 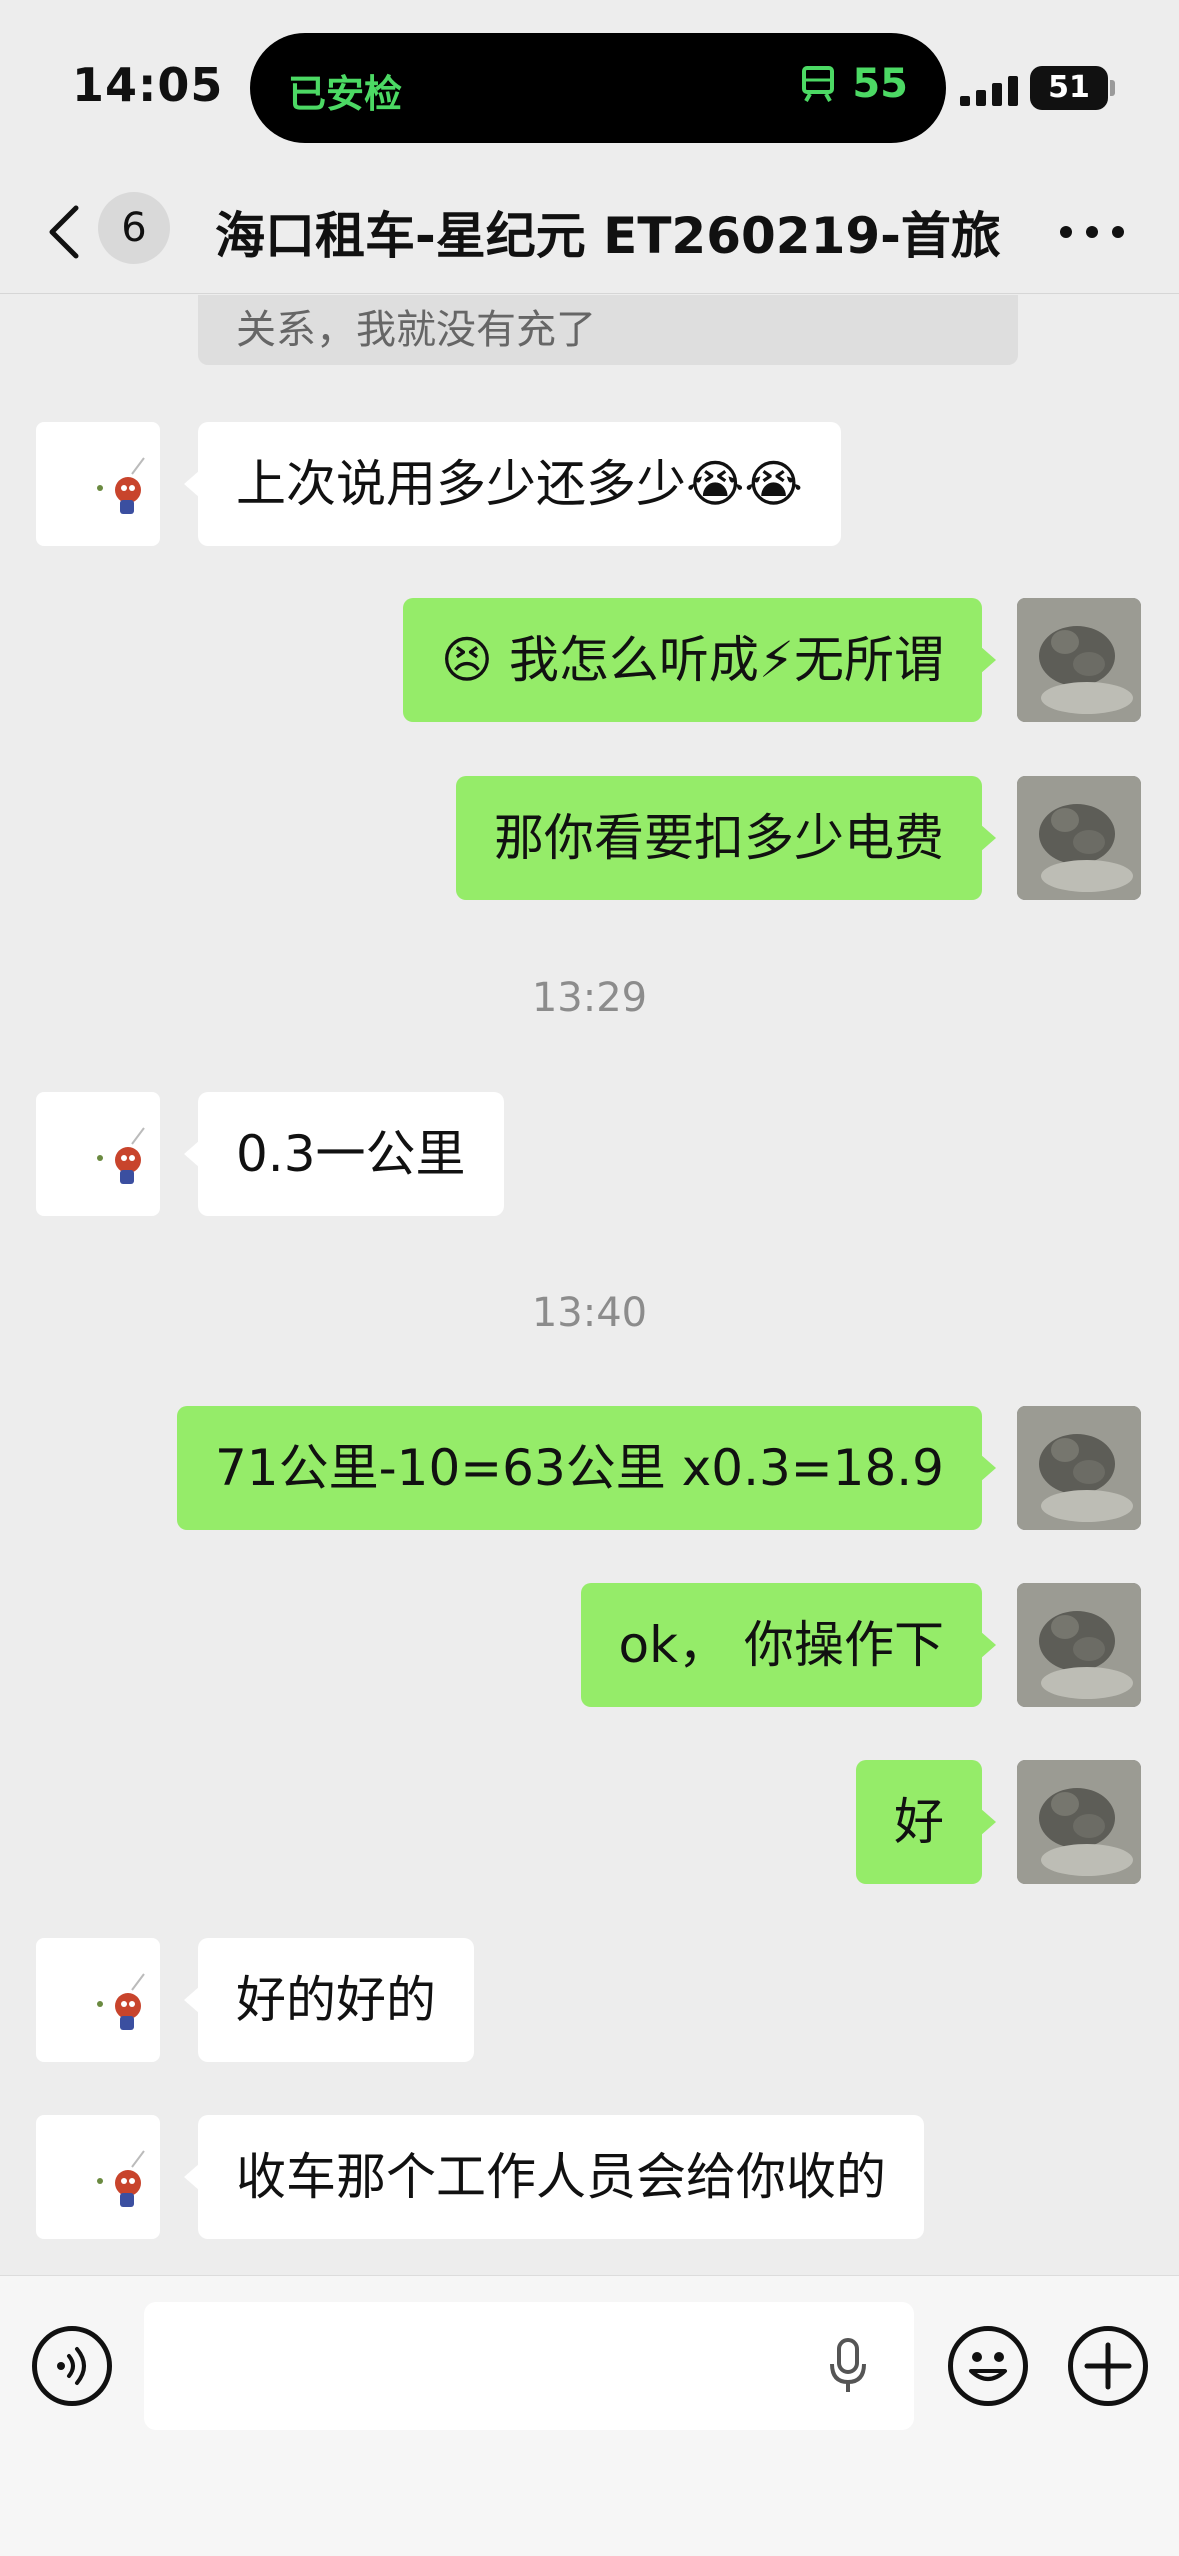 What do you see at coordinates (699, 660) in the screenshot?
I see `outgoing-message: 😣 我怎么听成⚡无所谓` at bounding box center [699, 660].